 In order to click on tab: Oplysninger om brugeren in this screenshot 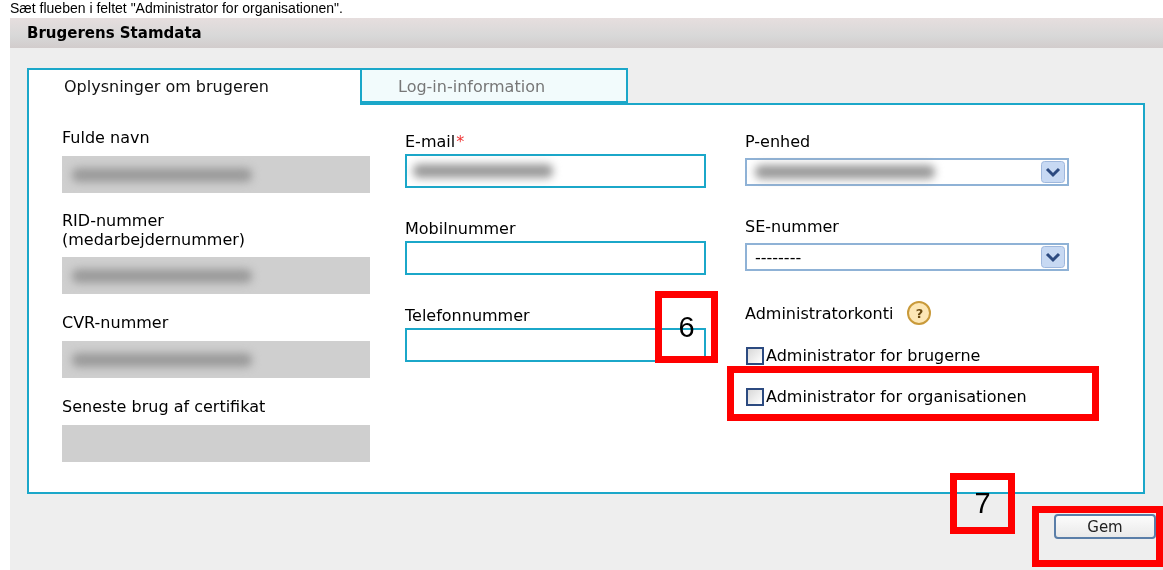, I will do `click(194, 86)`.